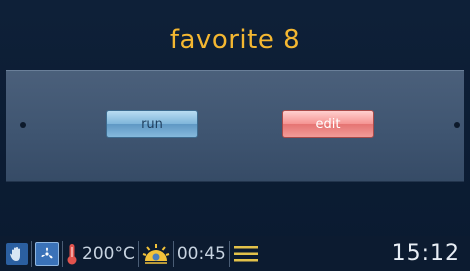 Image resolution: width=470 pixels, height=271 pixels. What do you see at coordinates (72, 254) in the screenshot?
I see `thermometer-icon` at bounding box center [72, 254].